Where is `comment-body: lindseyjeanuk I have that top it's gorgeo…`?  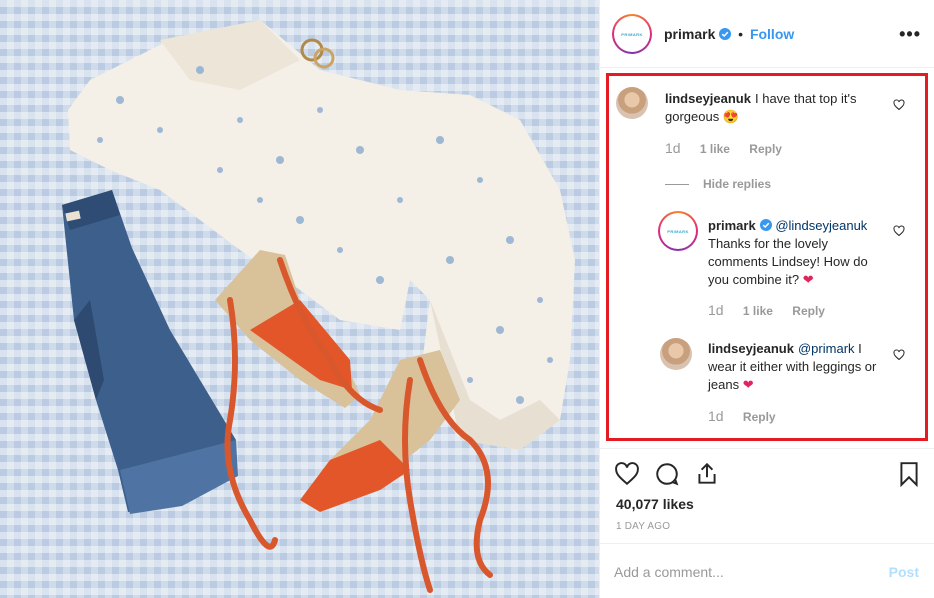 comment-body: lindseyjeanuk I have that top it's gorgeo… is located at coordinates (777, 108).